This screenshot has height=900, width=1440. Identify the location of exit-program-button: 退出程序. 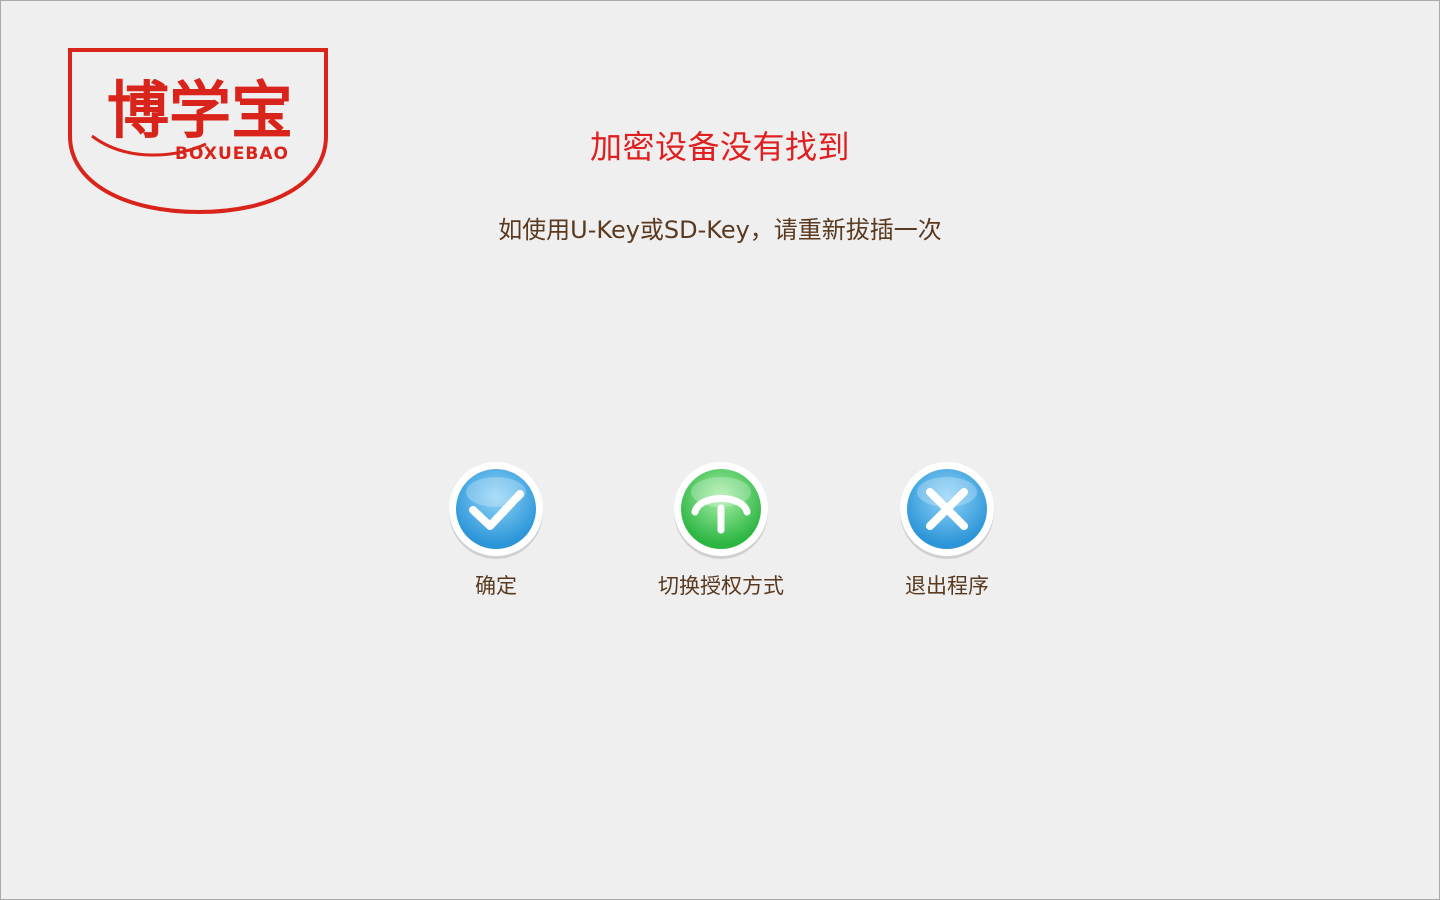
(947, 530).